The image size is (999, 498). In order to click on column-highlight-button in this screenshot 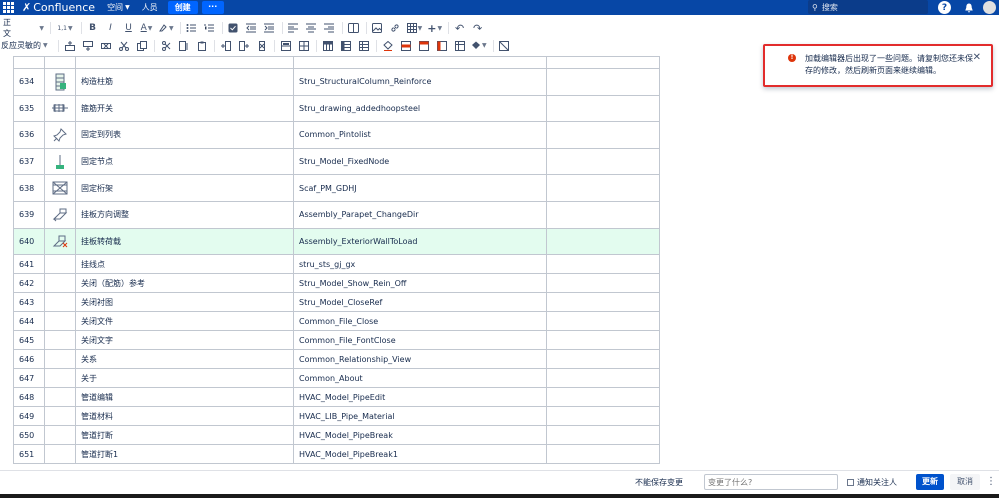, I will do `click(423, 46)`.